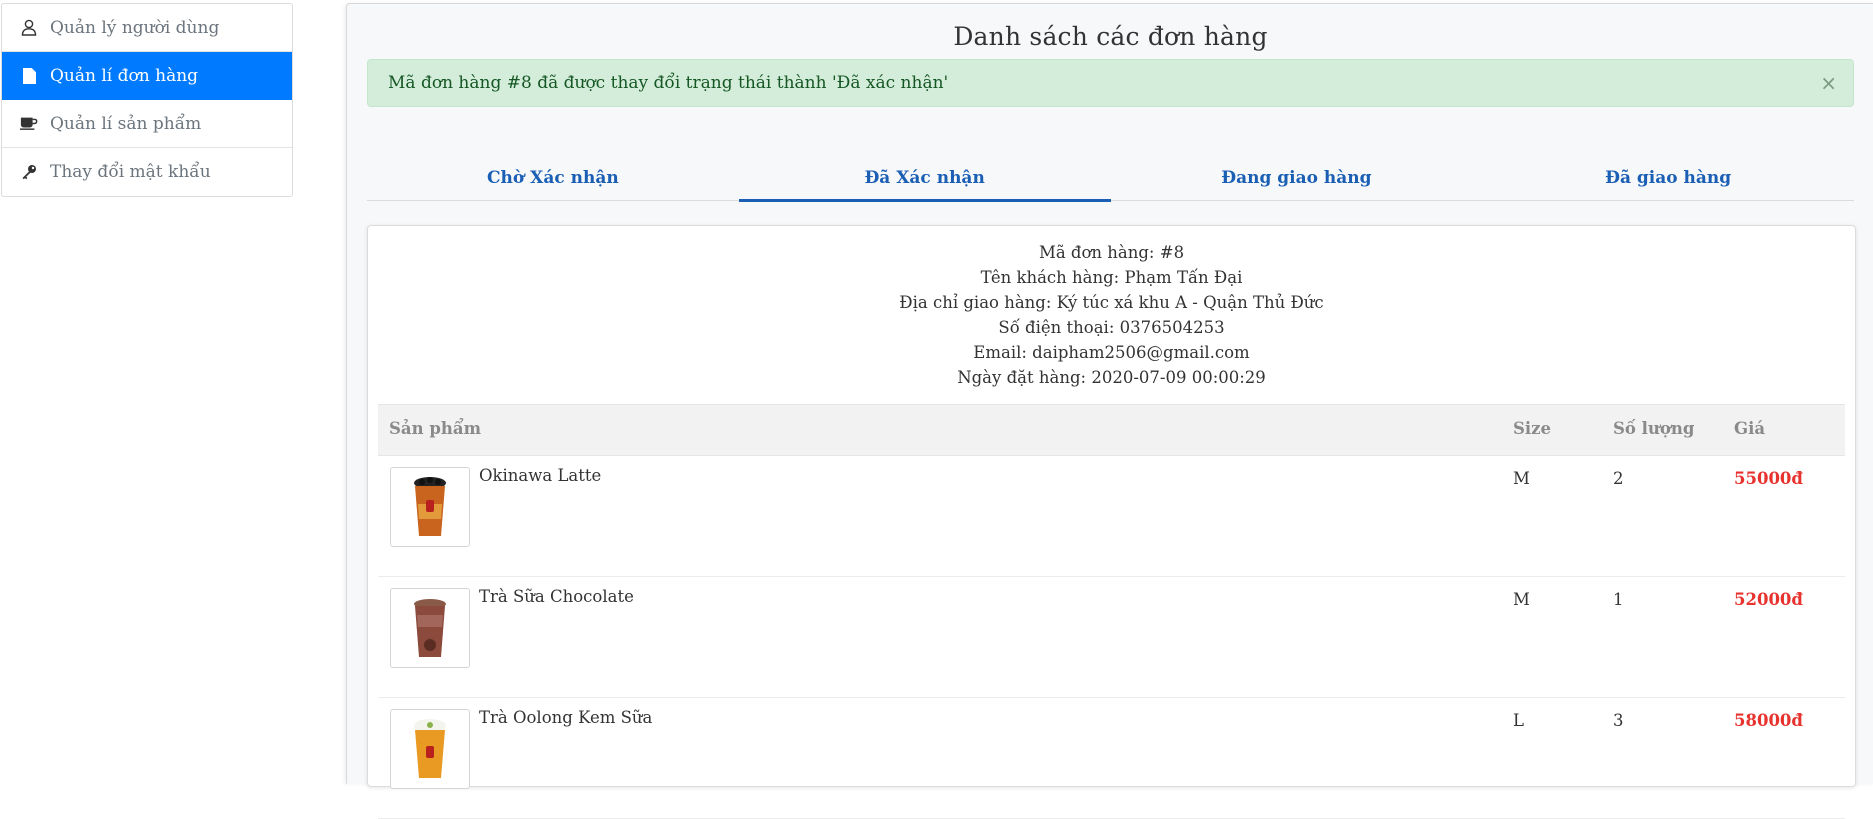  Describe the element at coordinates (1618, 720) in the screenshot. I see `product-quantity: 3` at that location.